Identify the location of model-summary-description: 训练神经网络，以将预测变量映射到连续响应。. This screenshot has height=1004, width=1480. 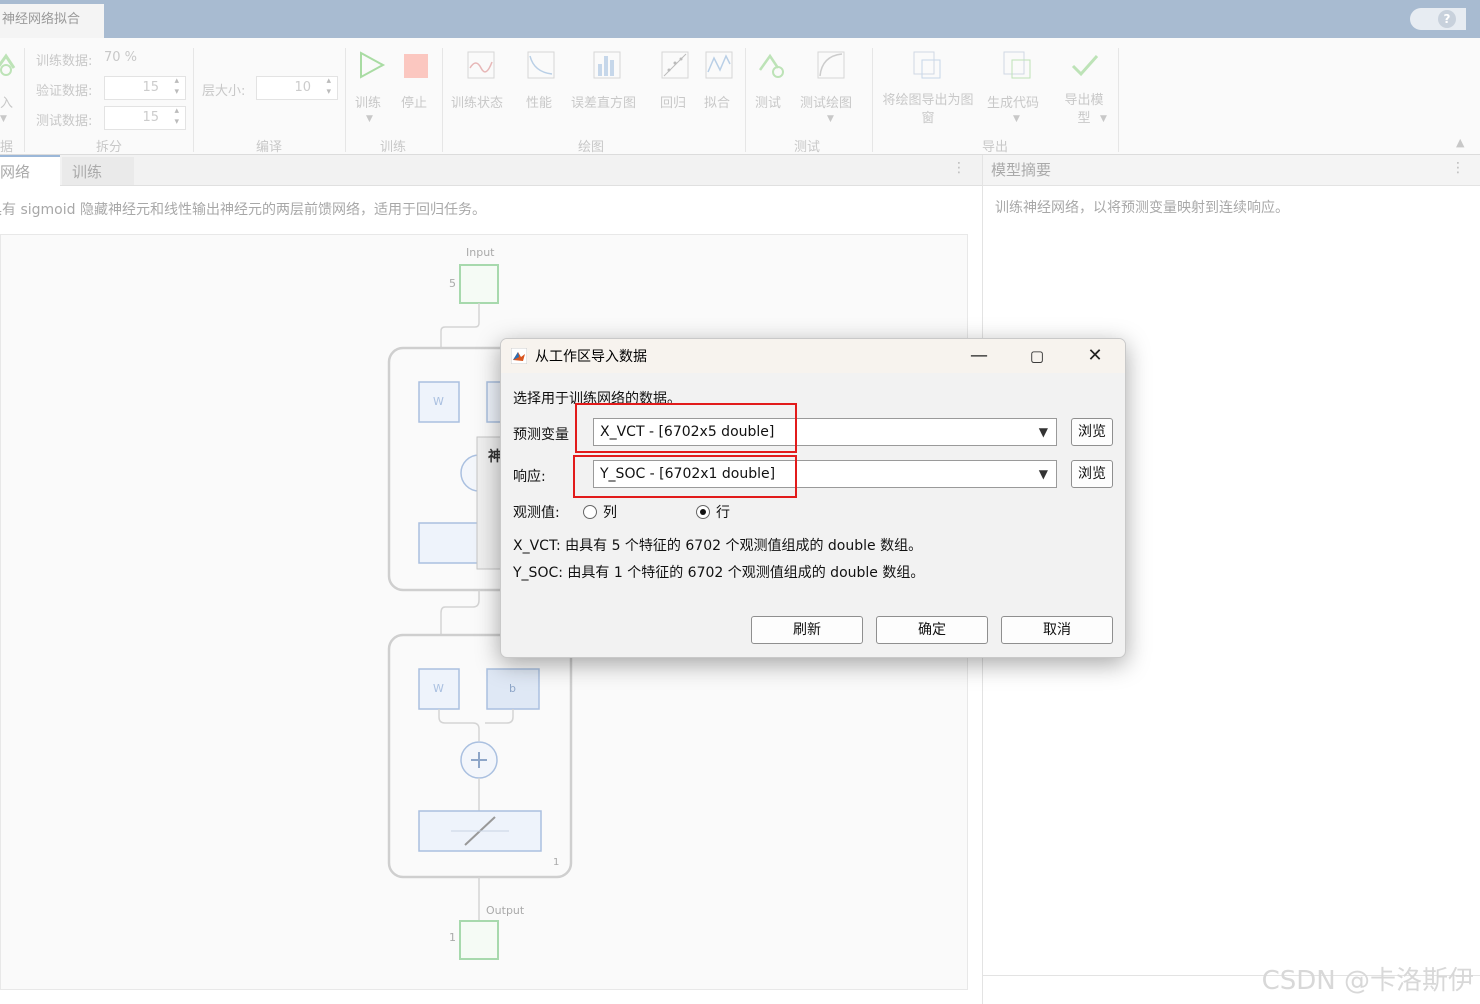
(1142, 208).